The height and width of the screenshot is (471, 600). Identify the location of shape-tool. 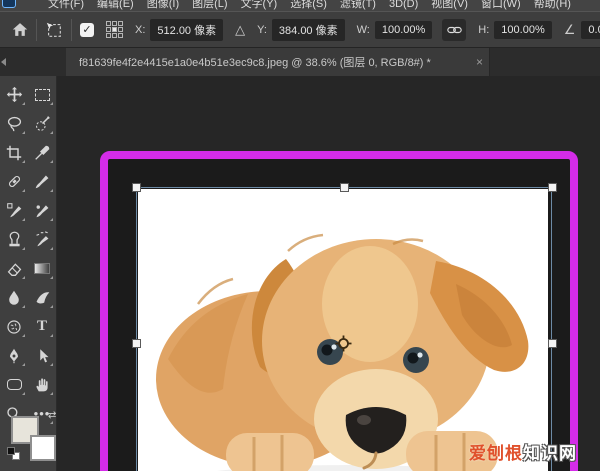
(14, 384).